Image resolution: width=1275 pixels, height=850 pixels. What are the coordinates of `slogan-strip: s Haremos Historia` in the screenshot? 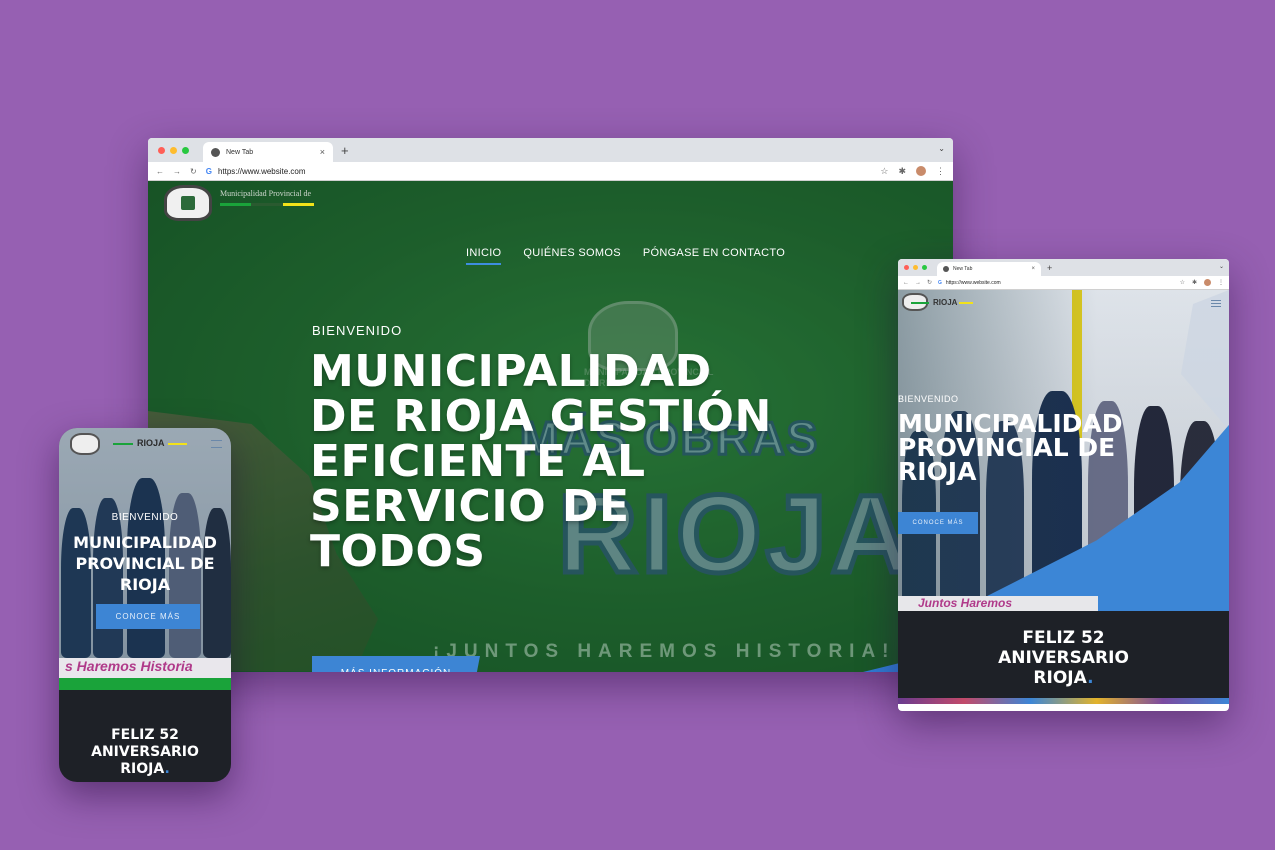 It's located at (145, 668).